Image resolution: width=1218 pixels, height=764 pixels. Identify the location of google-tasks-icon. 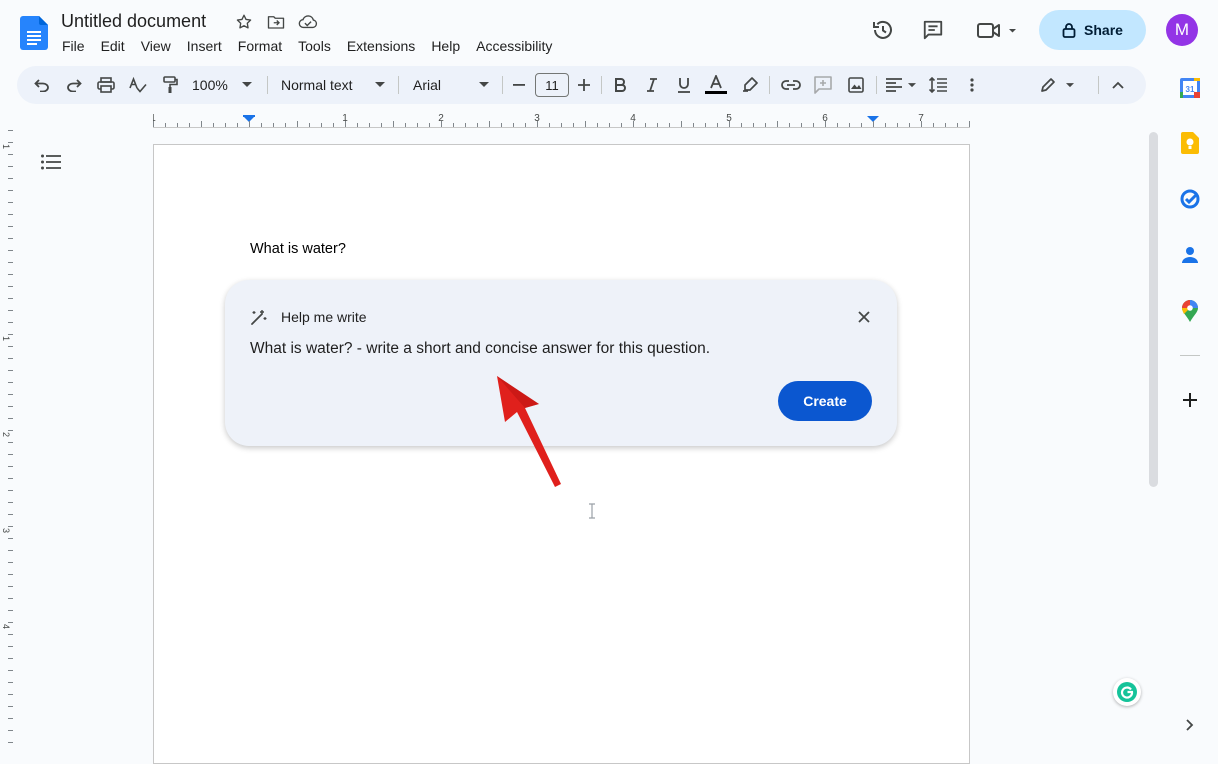
(1190, 199).